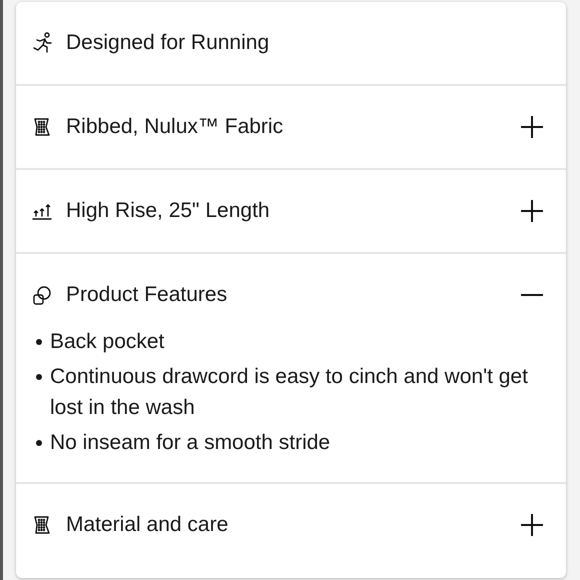 The height and width of the screenshot is (580, 580). I want to click on accordion-header: High Rise, 25" Length, so click(291, 211).